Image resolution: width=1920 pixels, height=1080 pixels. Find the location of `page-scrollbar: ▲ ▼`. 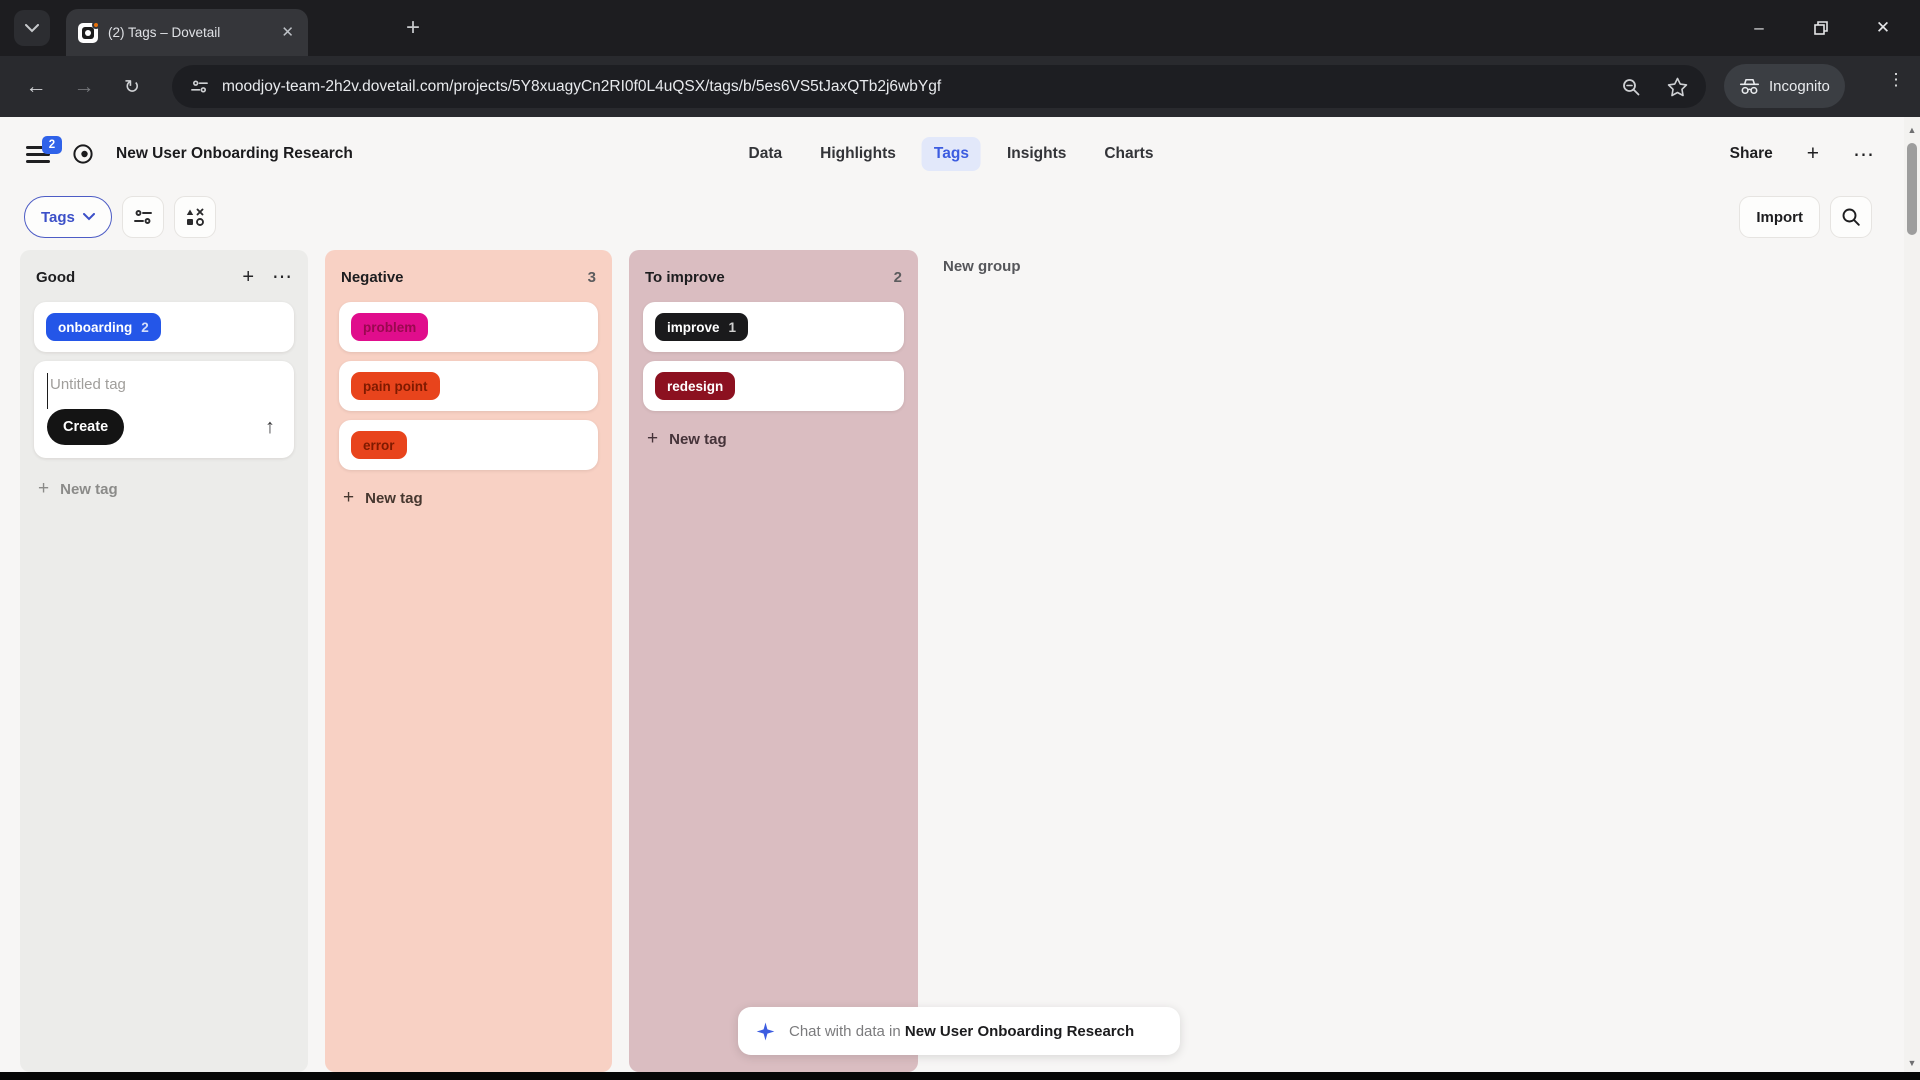

page-scrollbar: ▲ ▼ is located at coordinates (1912, 598).